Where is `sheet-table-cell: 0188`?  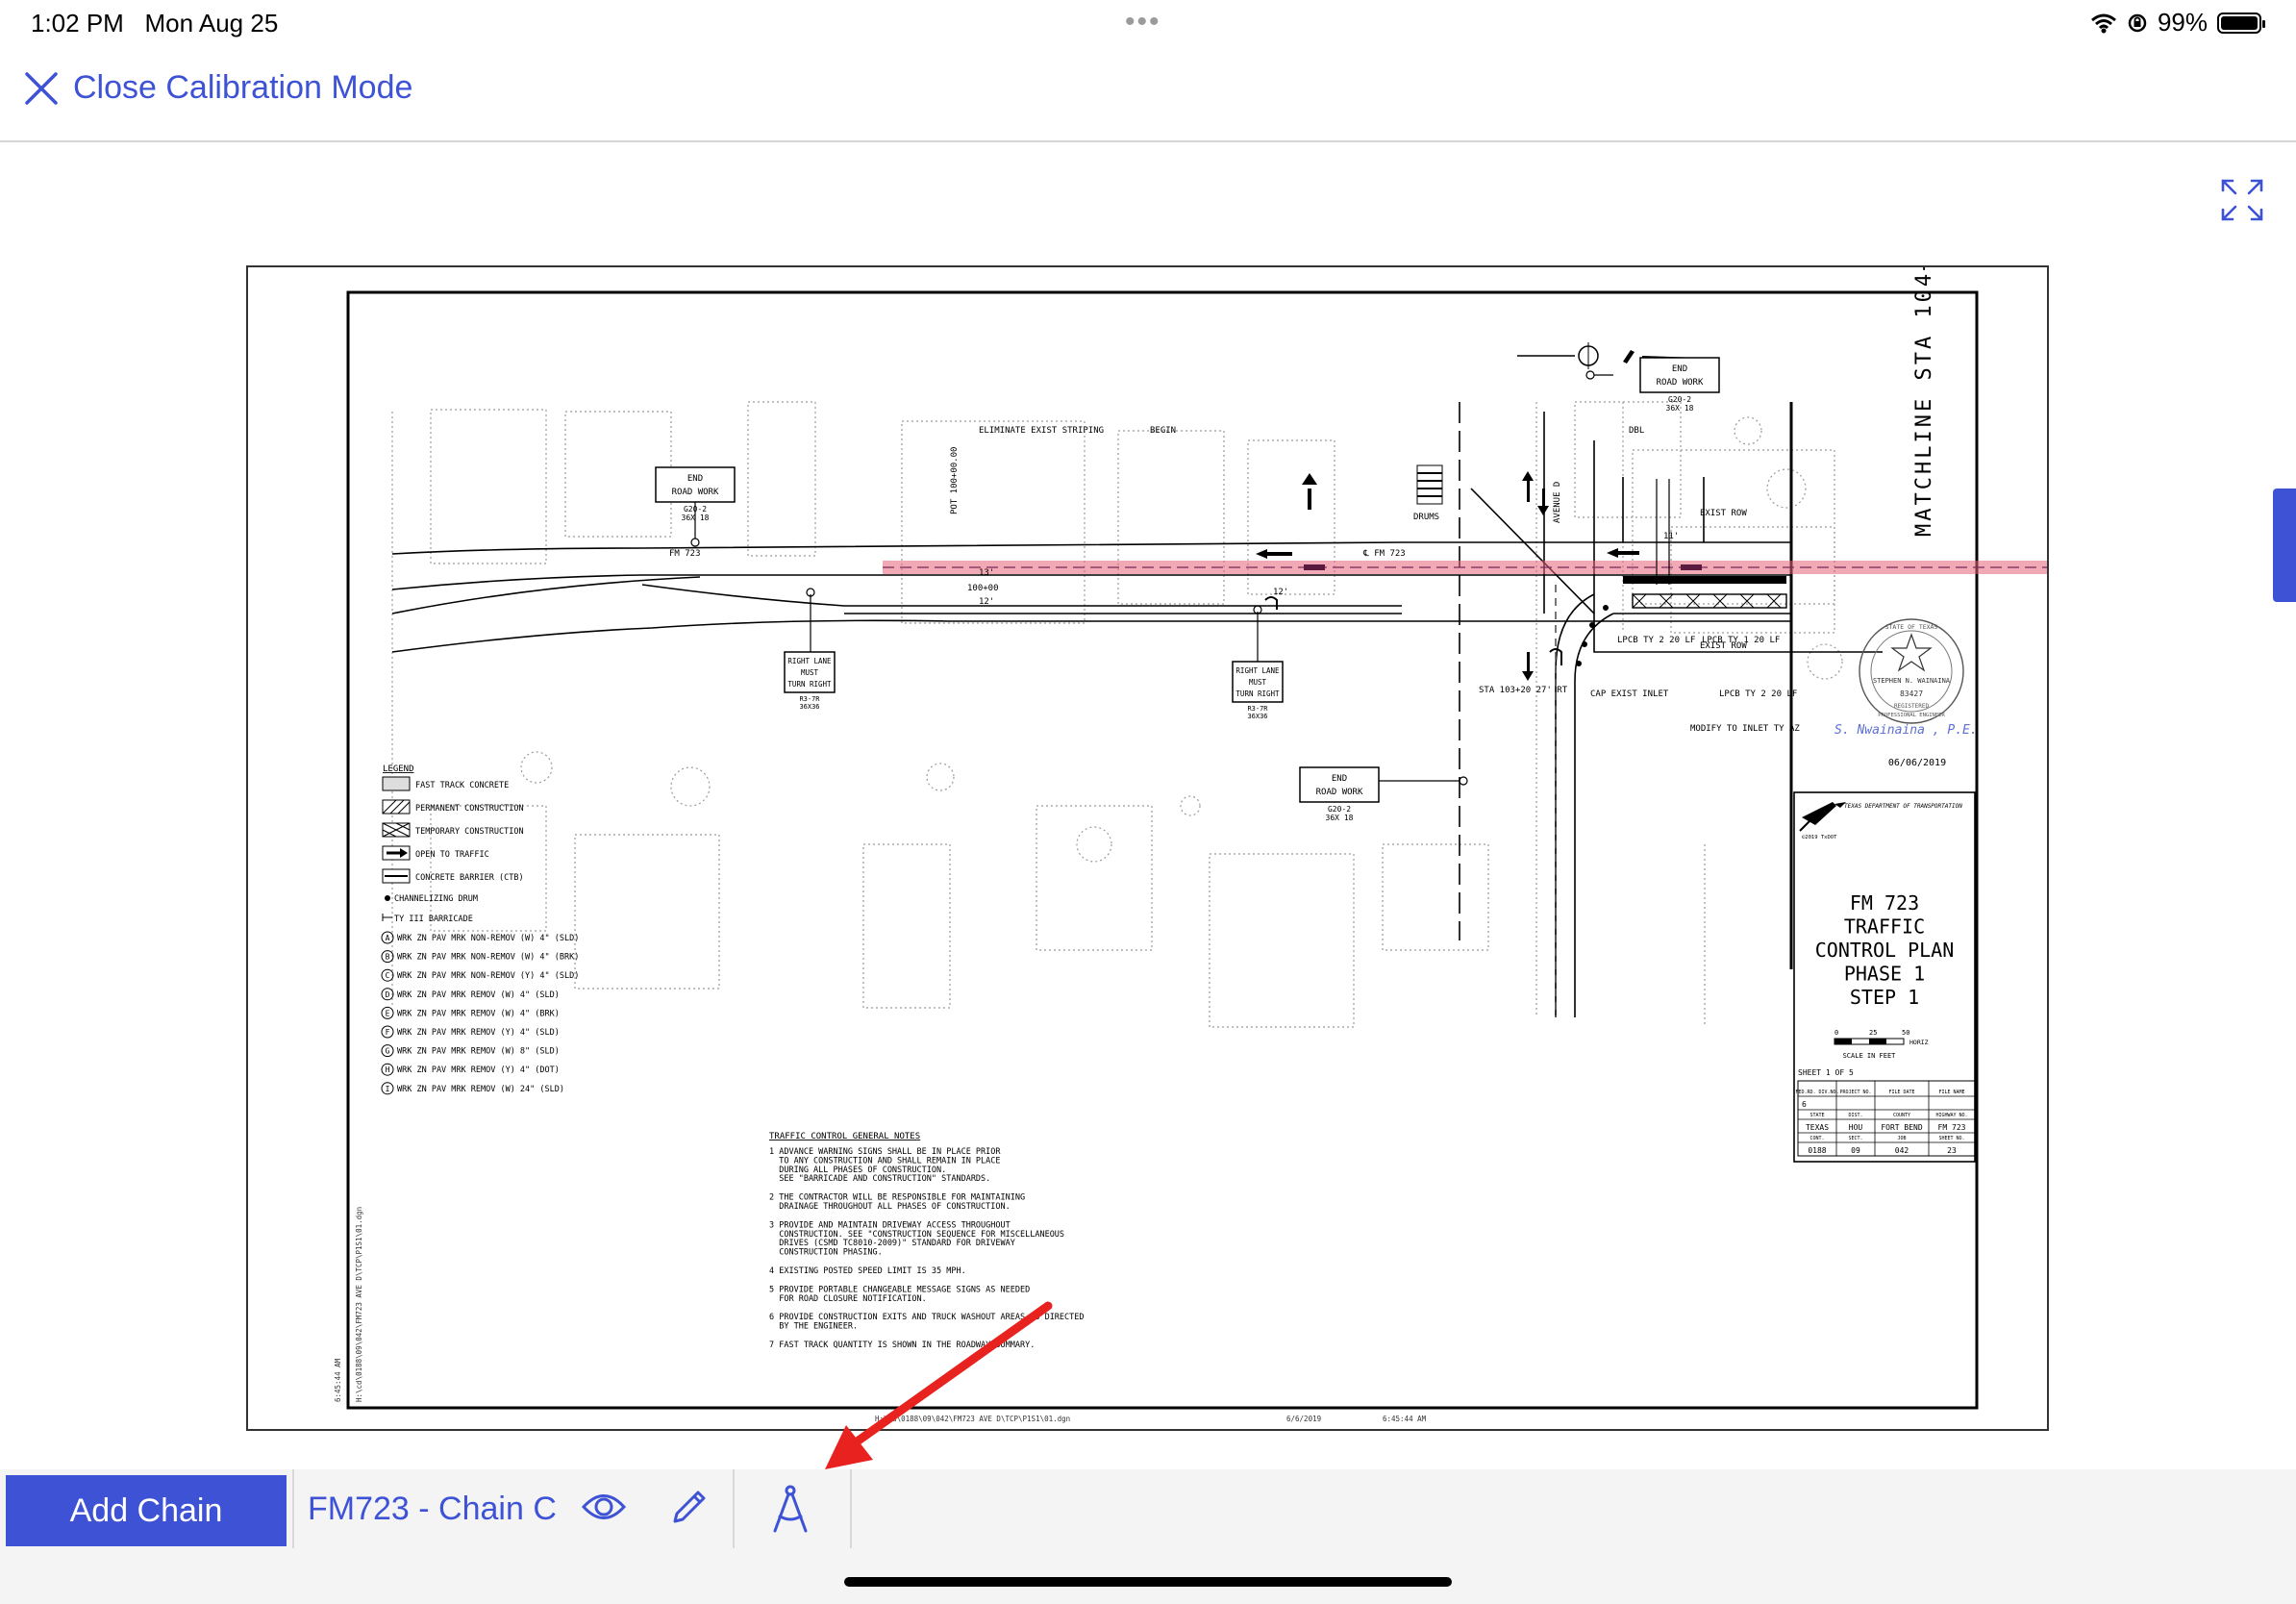
sheet-table-cell: 0188 is located at coordinates (1817, 1150).